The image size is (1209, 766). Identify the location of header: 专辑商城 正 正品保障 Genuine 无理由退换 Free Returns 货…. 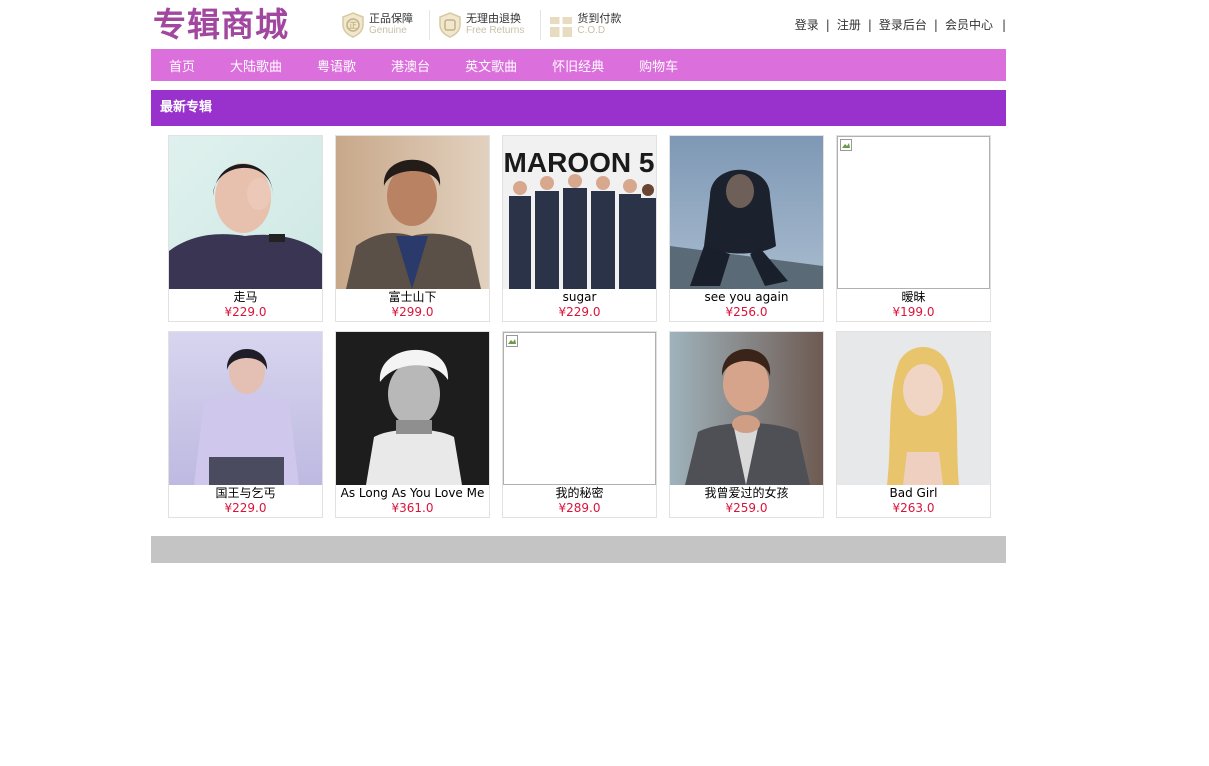
(578, 24).